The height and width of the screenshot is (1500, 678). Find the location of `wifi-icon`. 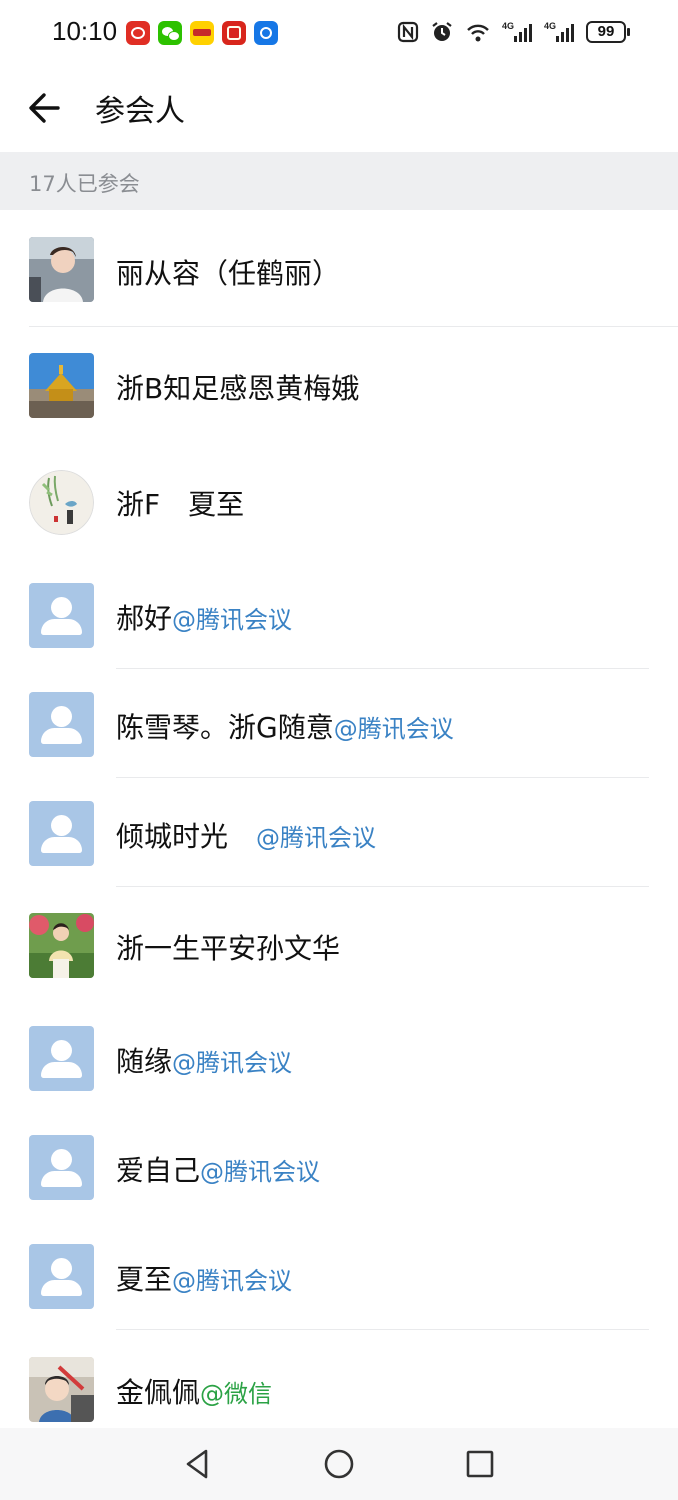

wifi-icon is located at coordinates (478, 32).